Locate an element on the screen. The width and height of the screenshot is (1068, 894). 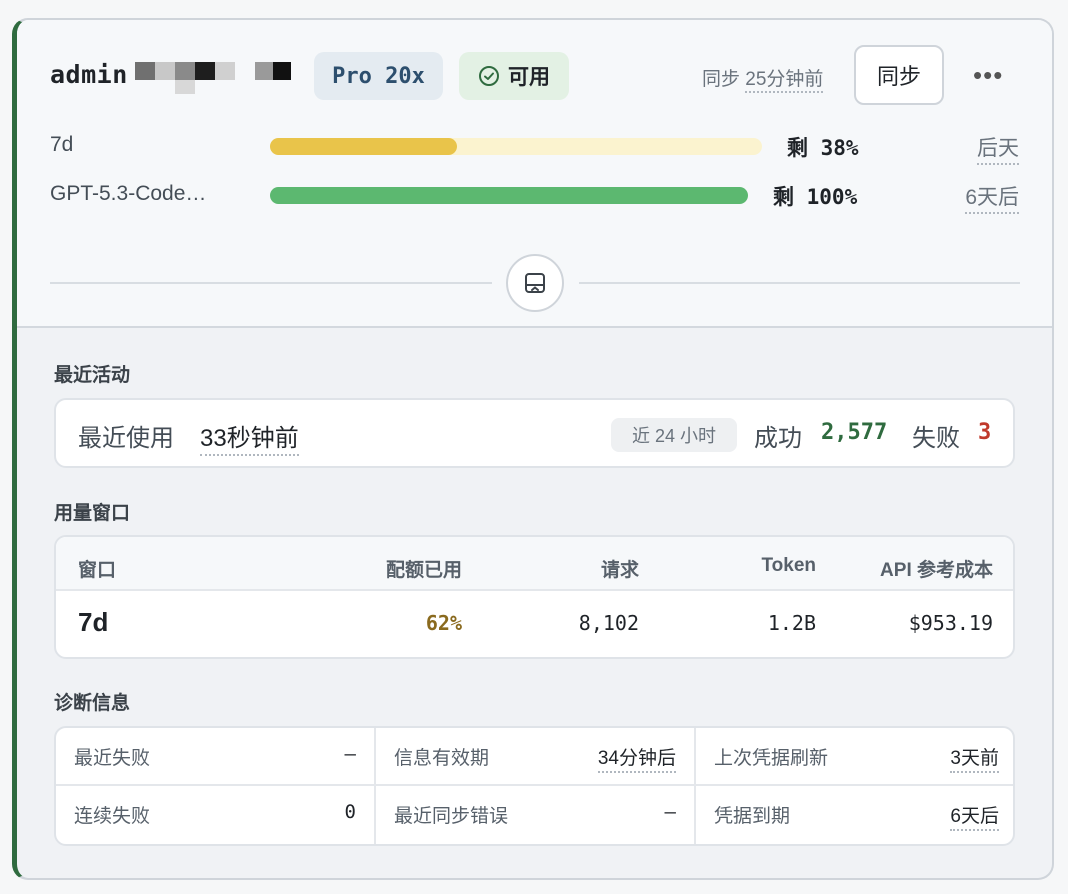
diag-cell: 上次凭据刷新 3天前 is located at coordinates (854, 757).